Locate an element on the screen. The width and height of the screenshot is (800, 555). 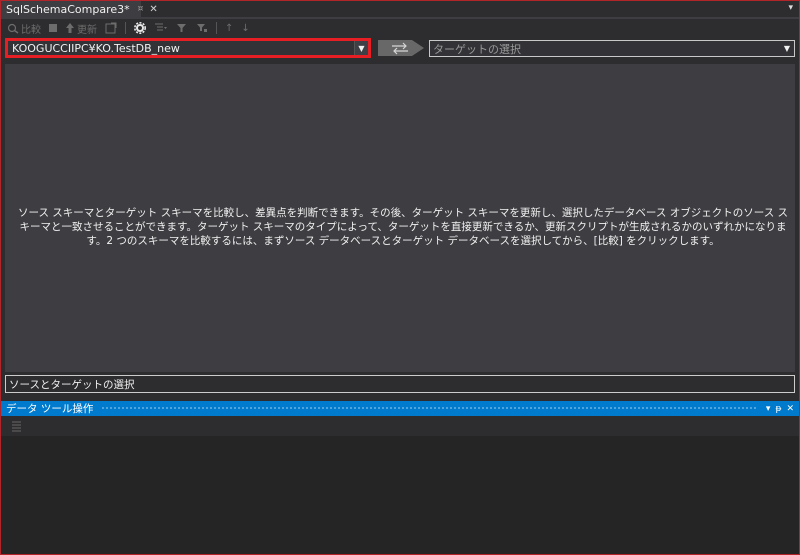
update-icon is located at coordinates (70, 28).